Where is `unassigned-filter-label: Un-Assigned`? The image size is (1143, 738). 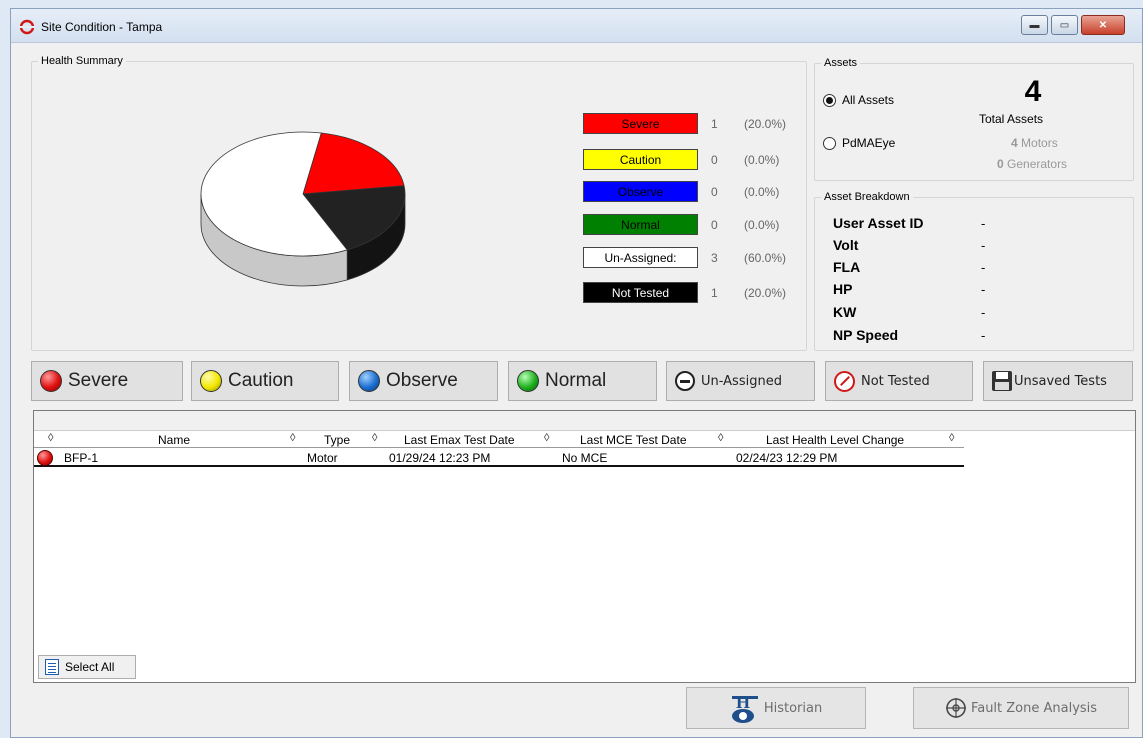 unassigned-filter-label: Un-Assigned is located at coordinates (741, 381).